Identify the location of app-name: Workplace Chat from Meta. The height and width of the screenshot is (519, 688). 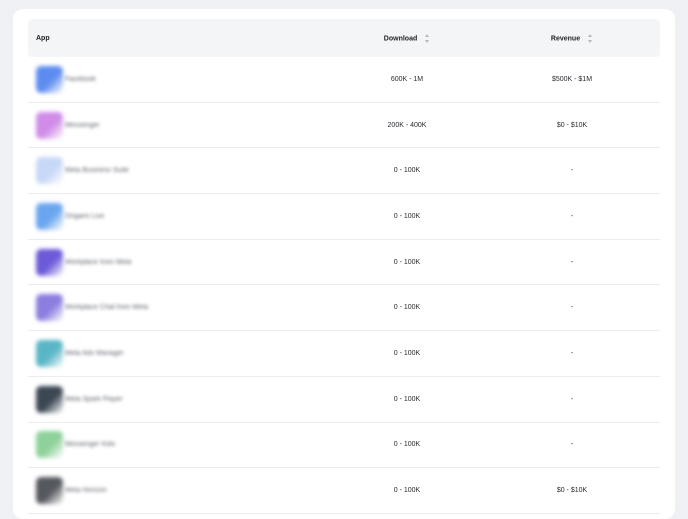
(106, 307).